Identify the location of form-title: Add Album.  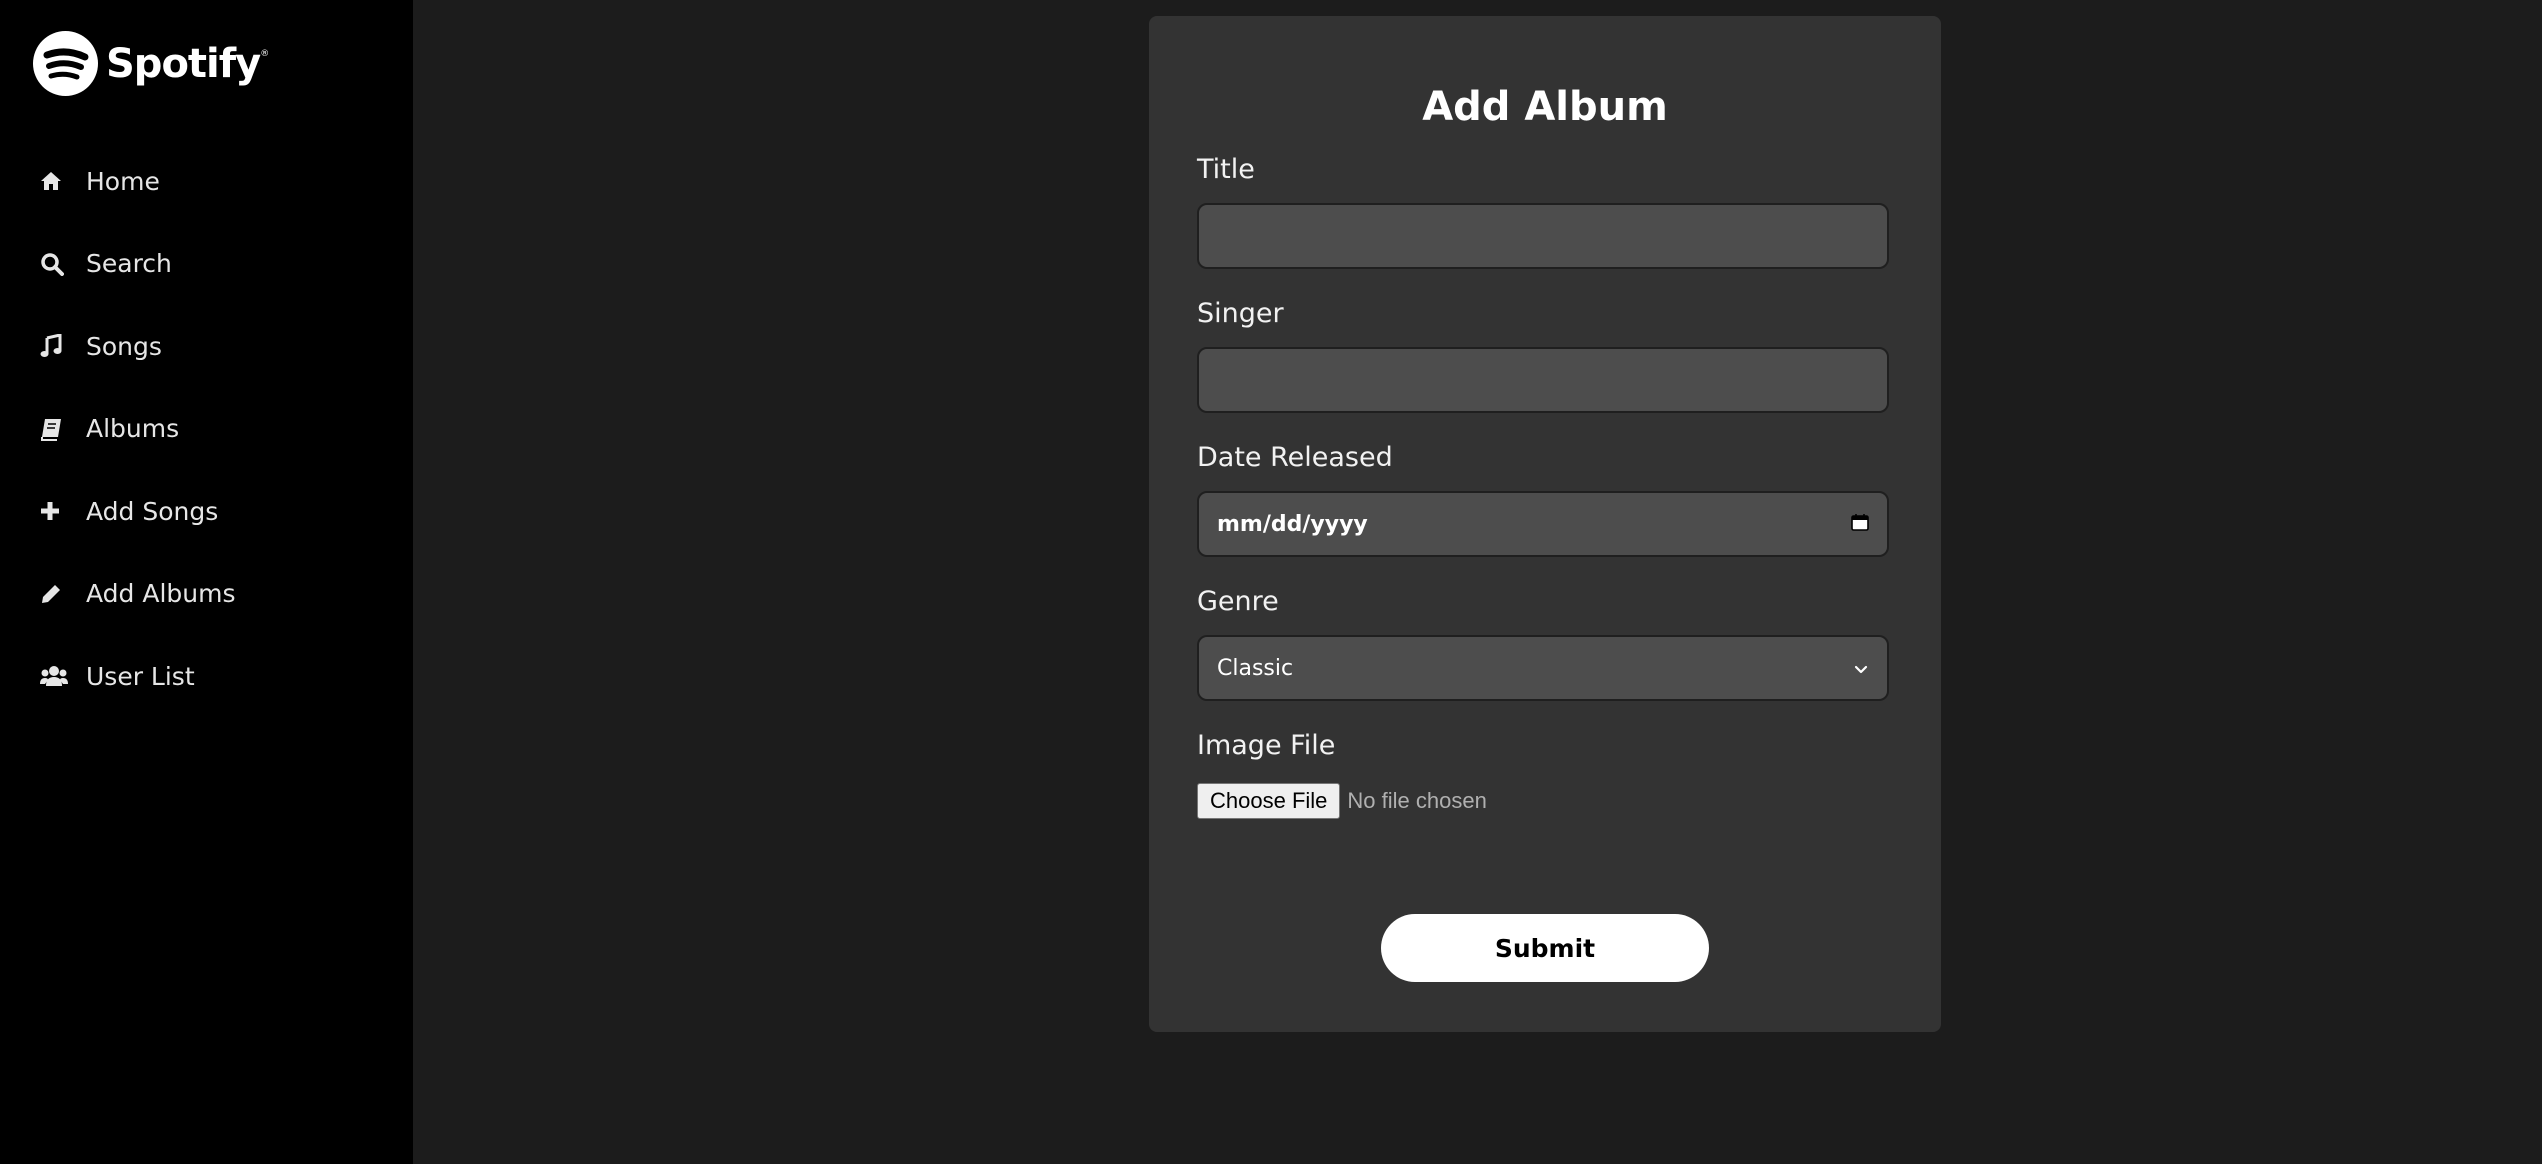
(1545, 107).